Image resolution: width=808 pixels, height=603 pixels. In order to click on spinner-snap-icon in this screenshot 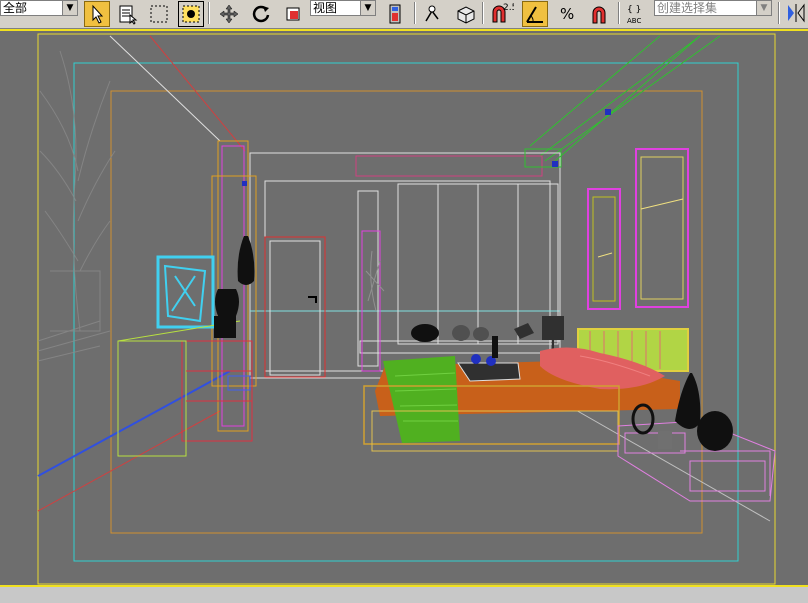, I will do `click(599, 15)`.